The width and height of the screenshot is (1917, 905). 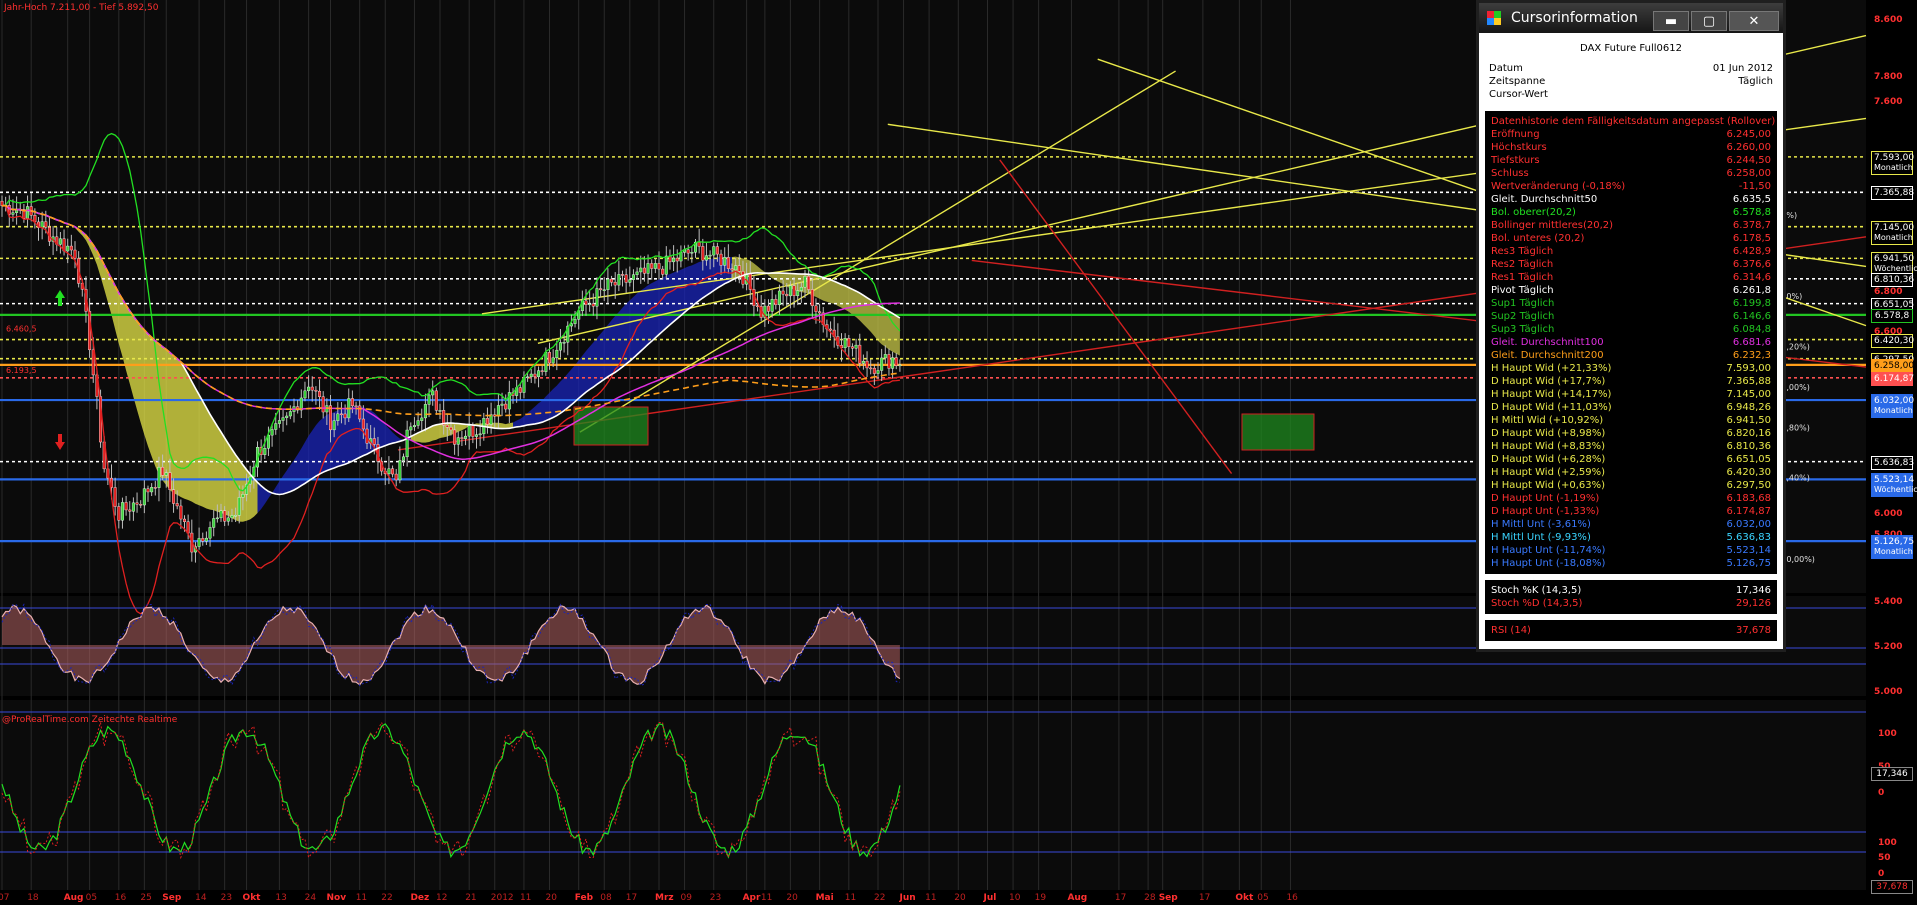 I want to click on copyright-text: @ProRealTime.com Zeitechte Realtime, so click(x=90, y=720).